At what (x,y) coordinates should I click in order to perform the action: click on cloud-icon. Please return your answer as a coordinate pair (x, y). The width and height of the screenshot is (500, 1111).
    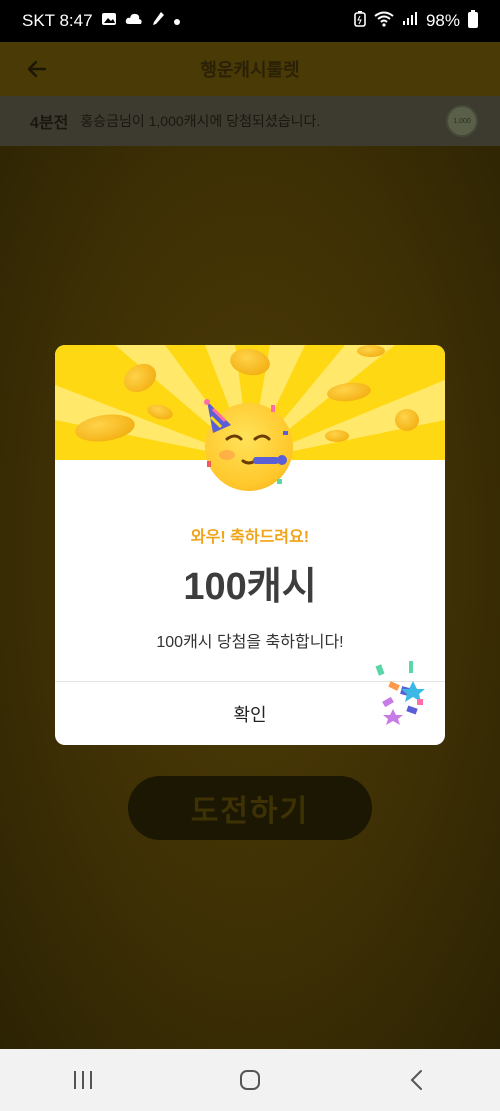
    Looking at the image, I should click on (134, 21).